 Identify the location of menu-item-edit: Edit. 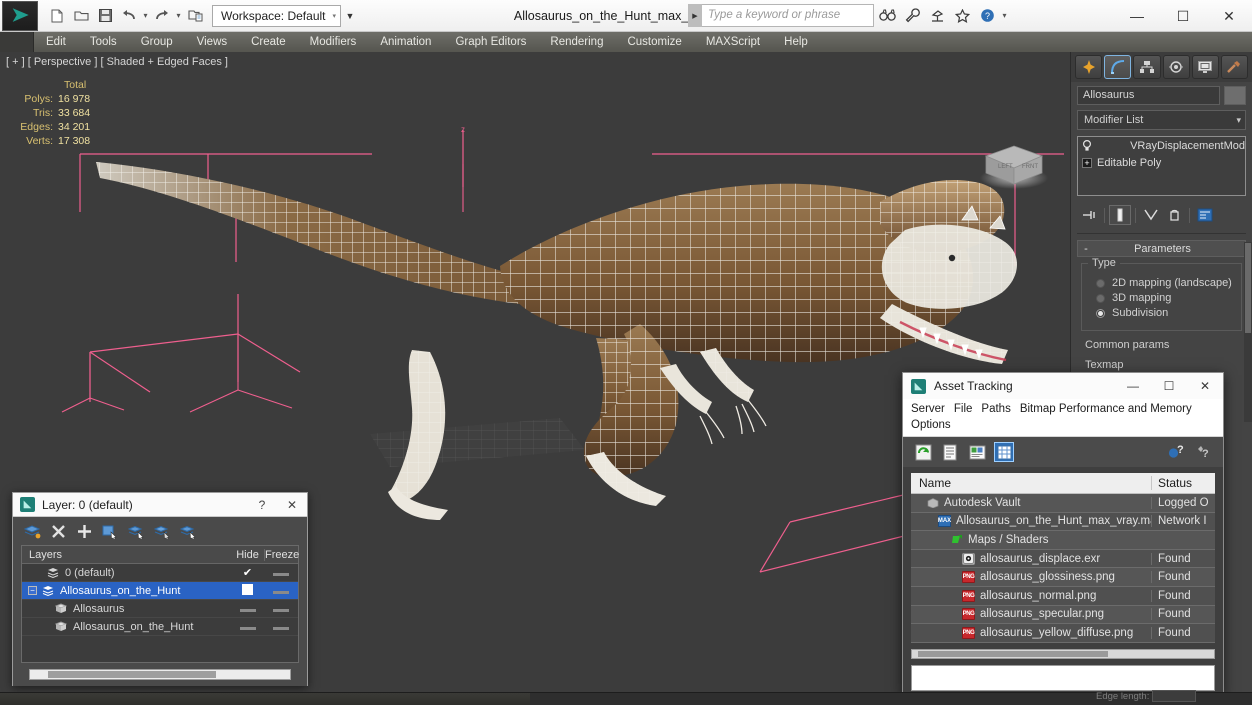
(56, 42).